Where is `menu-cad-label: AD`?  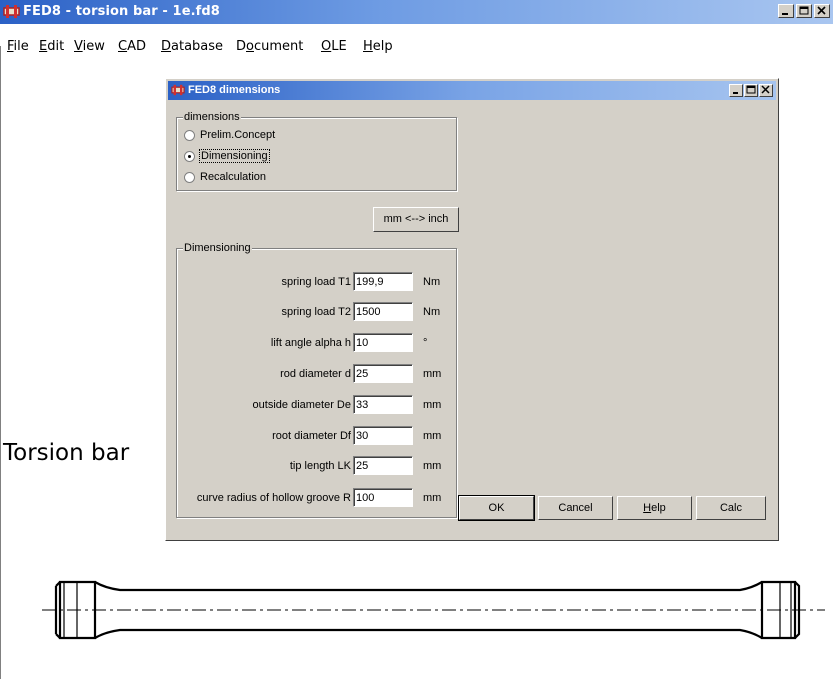
menu-cad-label: AD is located at coordinates (136, 46).